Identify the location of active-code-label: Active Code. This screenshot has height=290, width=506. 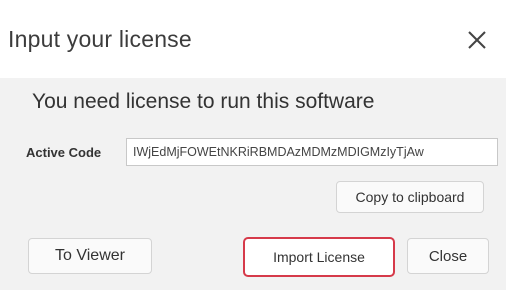
(64, 152).